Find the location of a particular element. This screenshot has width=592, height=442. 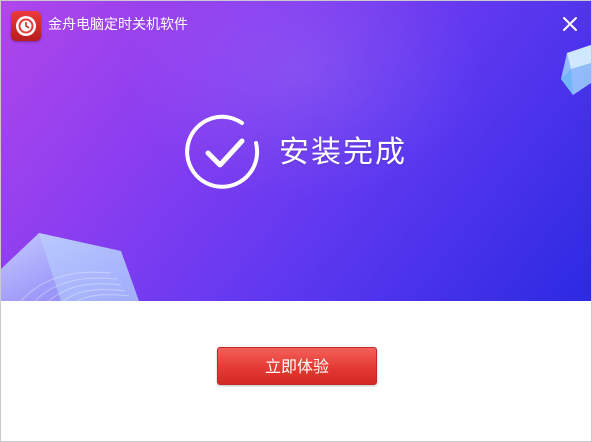

titlebar: 金舟电脑定时关机软件 is located at coordinates (296, 25).